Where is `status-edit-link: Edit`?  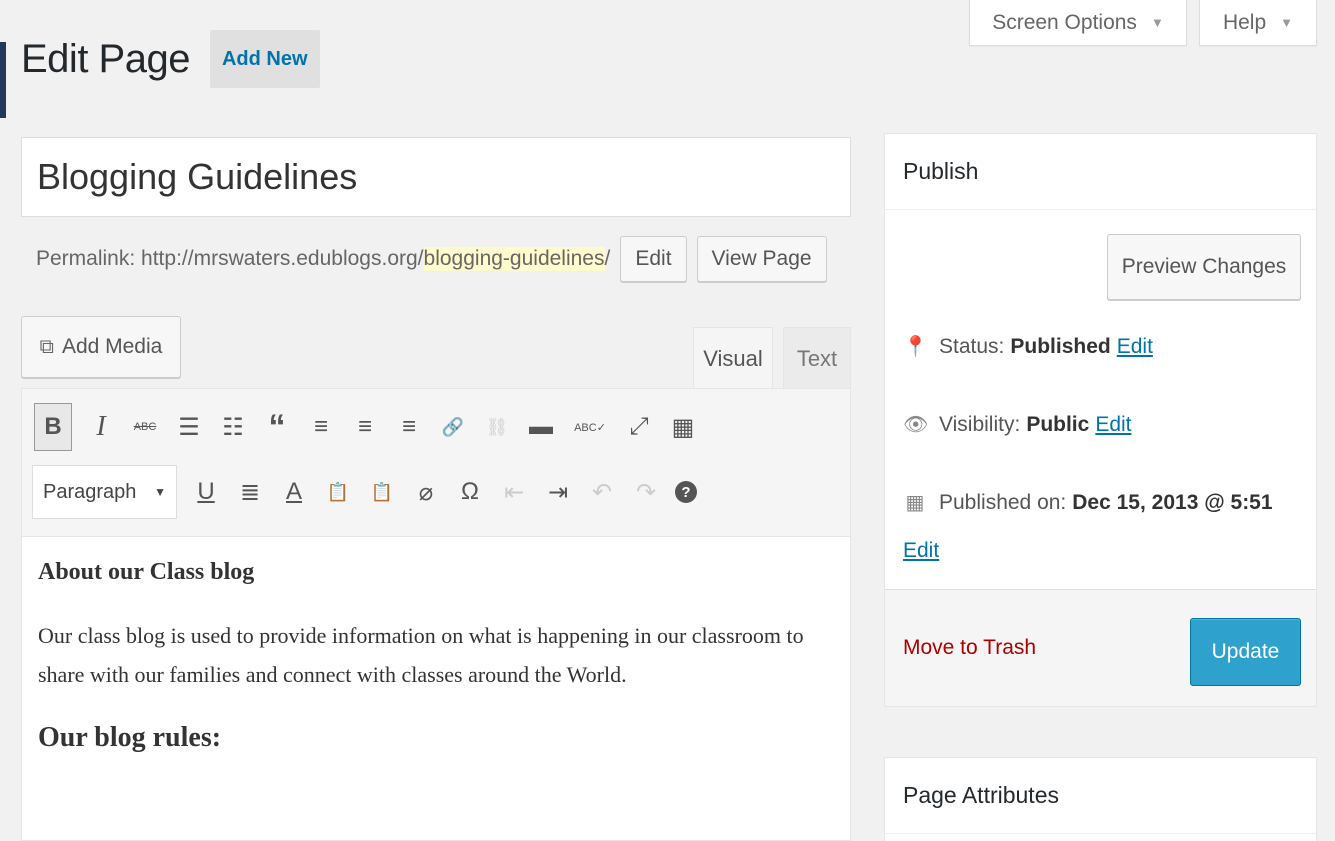
status-edit-link: Edit is located at coordinates (1135, 347).